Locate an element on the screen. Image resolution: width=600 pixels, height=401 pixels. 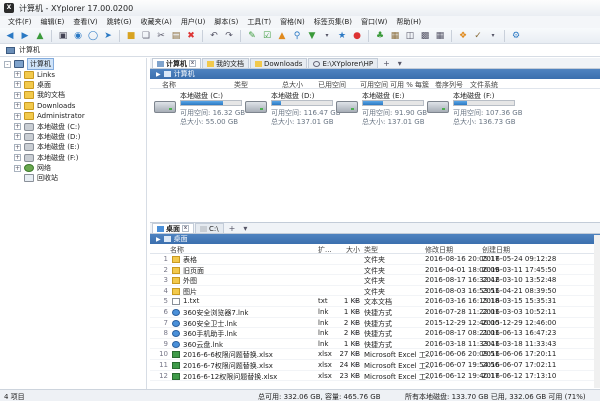
tree-item: + 我的文档 is located at coordinates (73, 95).